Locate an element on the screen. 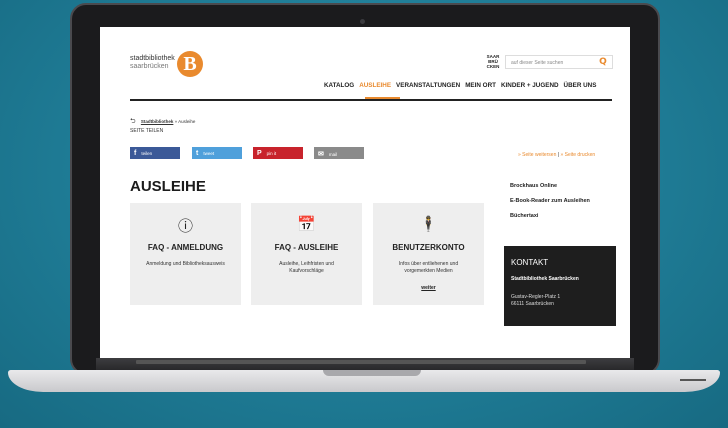 Image resolution: width=728 pixels, height=428 pixels. share-facebook-button: f teilen is located at coordinates (155, 153).